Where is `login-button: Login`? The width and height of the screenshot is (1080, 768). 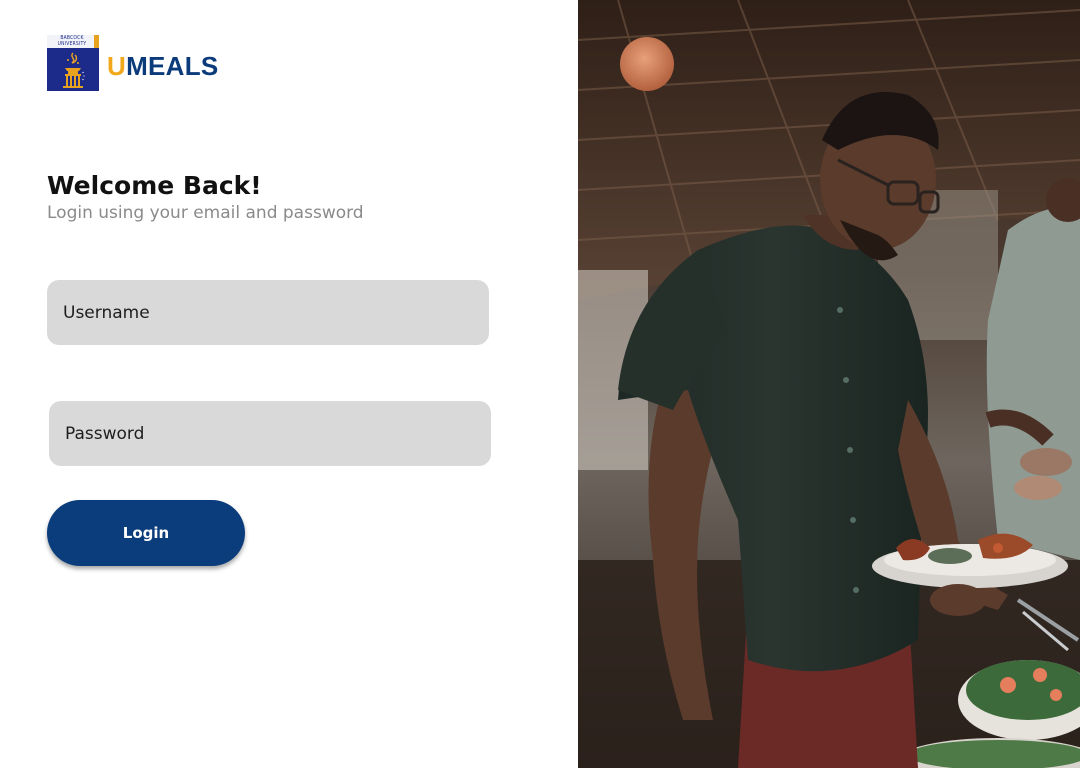
login-button: Login is located at coordinates (146, 533).